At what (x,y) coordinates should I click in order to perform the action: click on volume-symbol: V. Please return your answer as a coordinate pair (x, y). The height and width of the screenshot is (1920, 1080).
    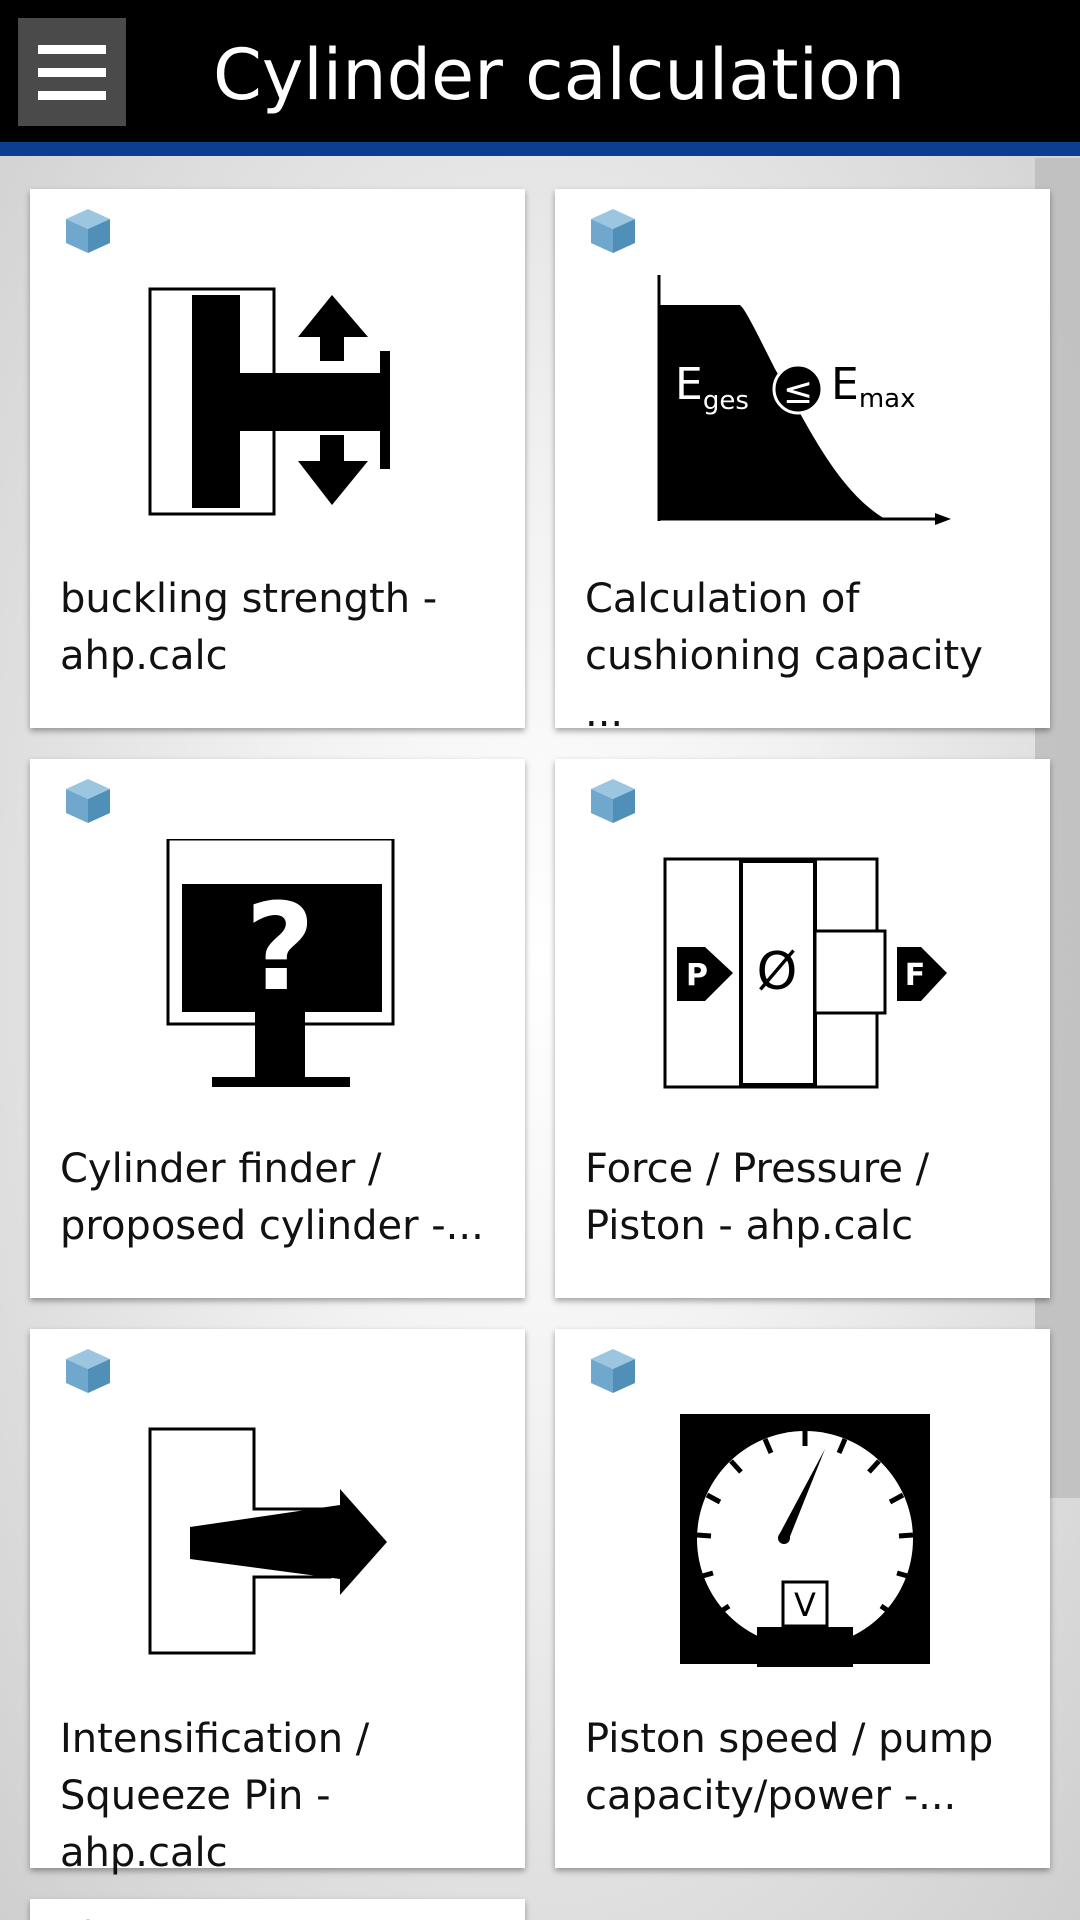
    Looking at the image, I should click on (805, 1605).